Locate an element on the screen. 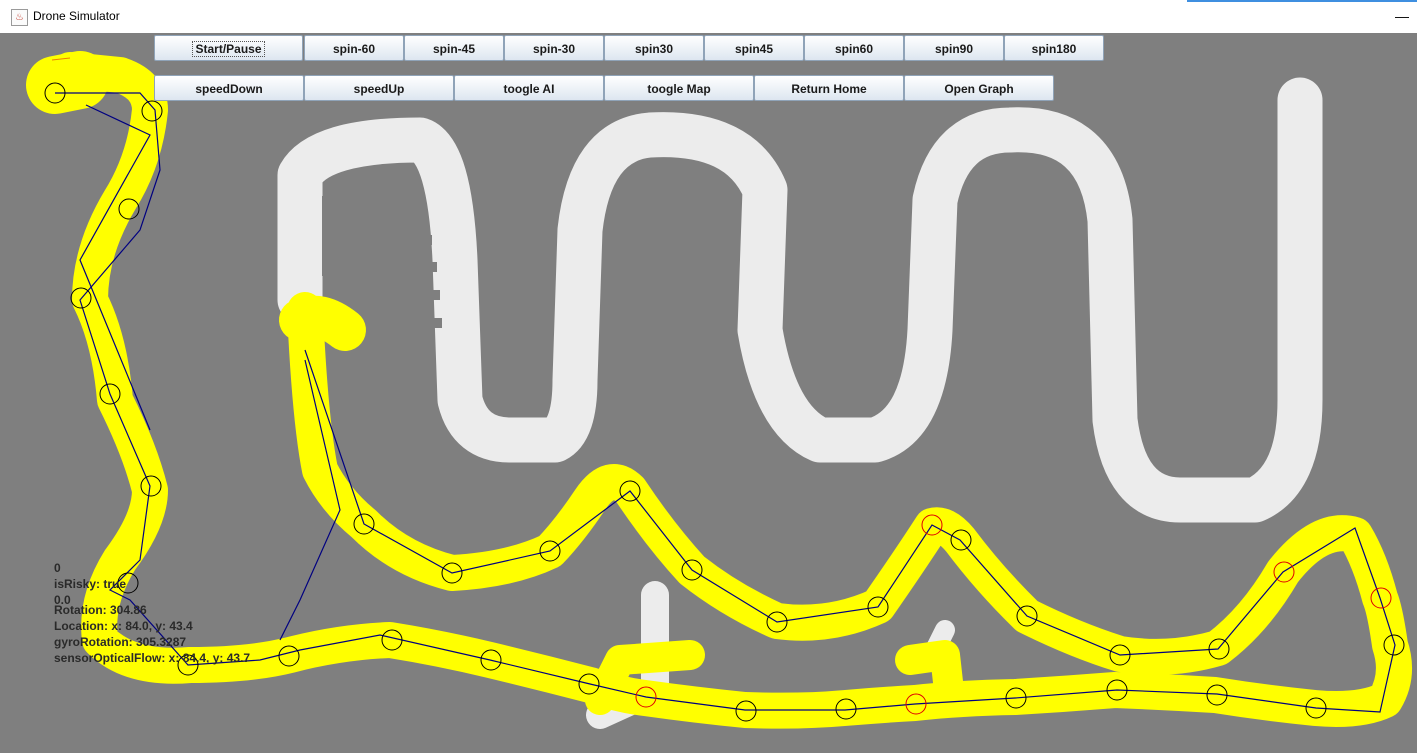 The width and height of the screenshot is (1417, 753). return-home-button: Return Home is located at coordinates (829, 88).